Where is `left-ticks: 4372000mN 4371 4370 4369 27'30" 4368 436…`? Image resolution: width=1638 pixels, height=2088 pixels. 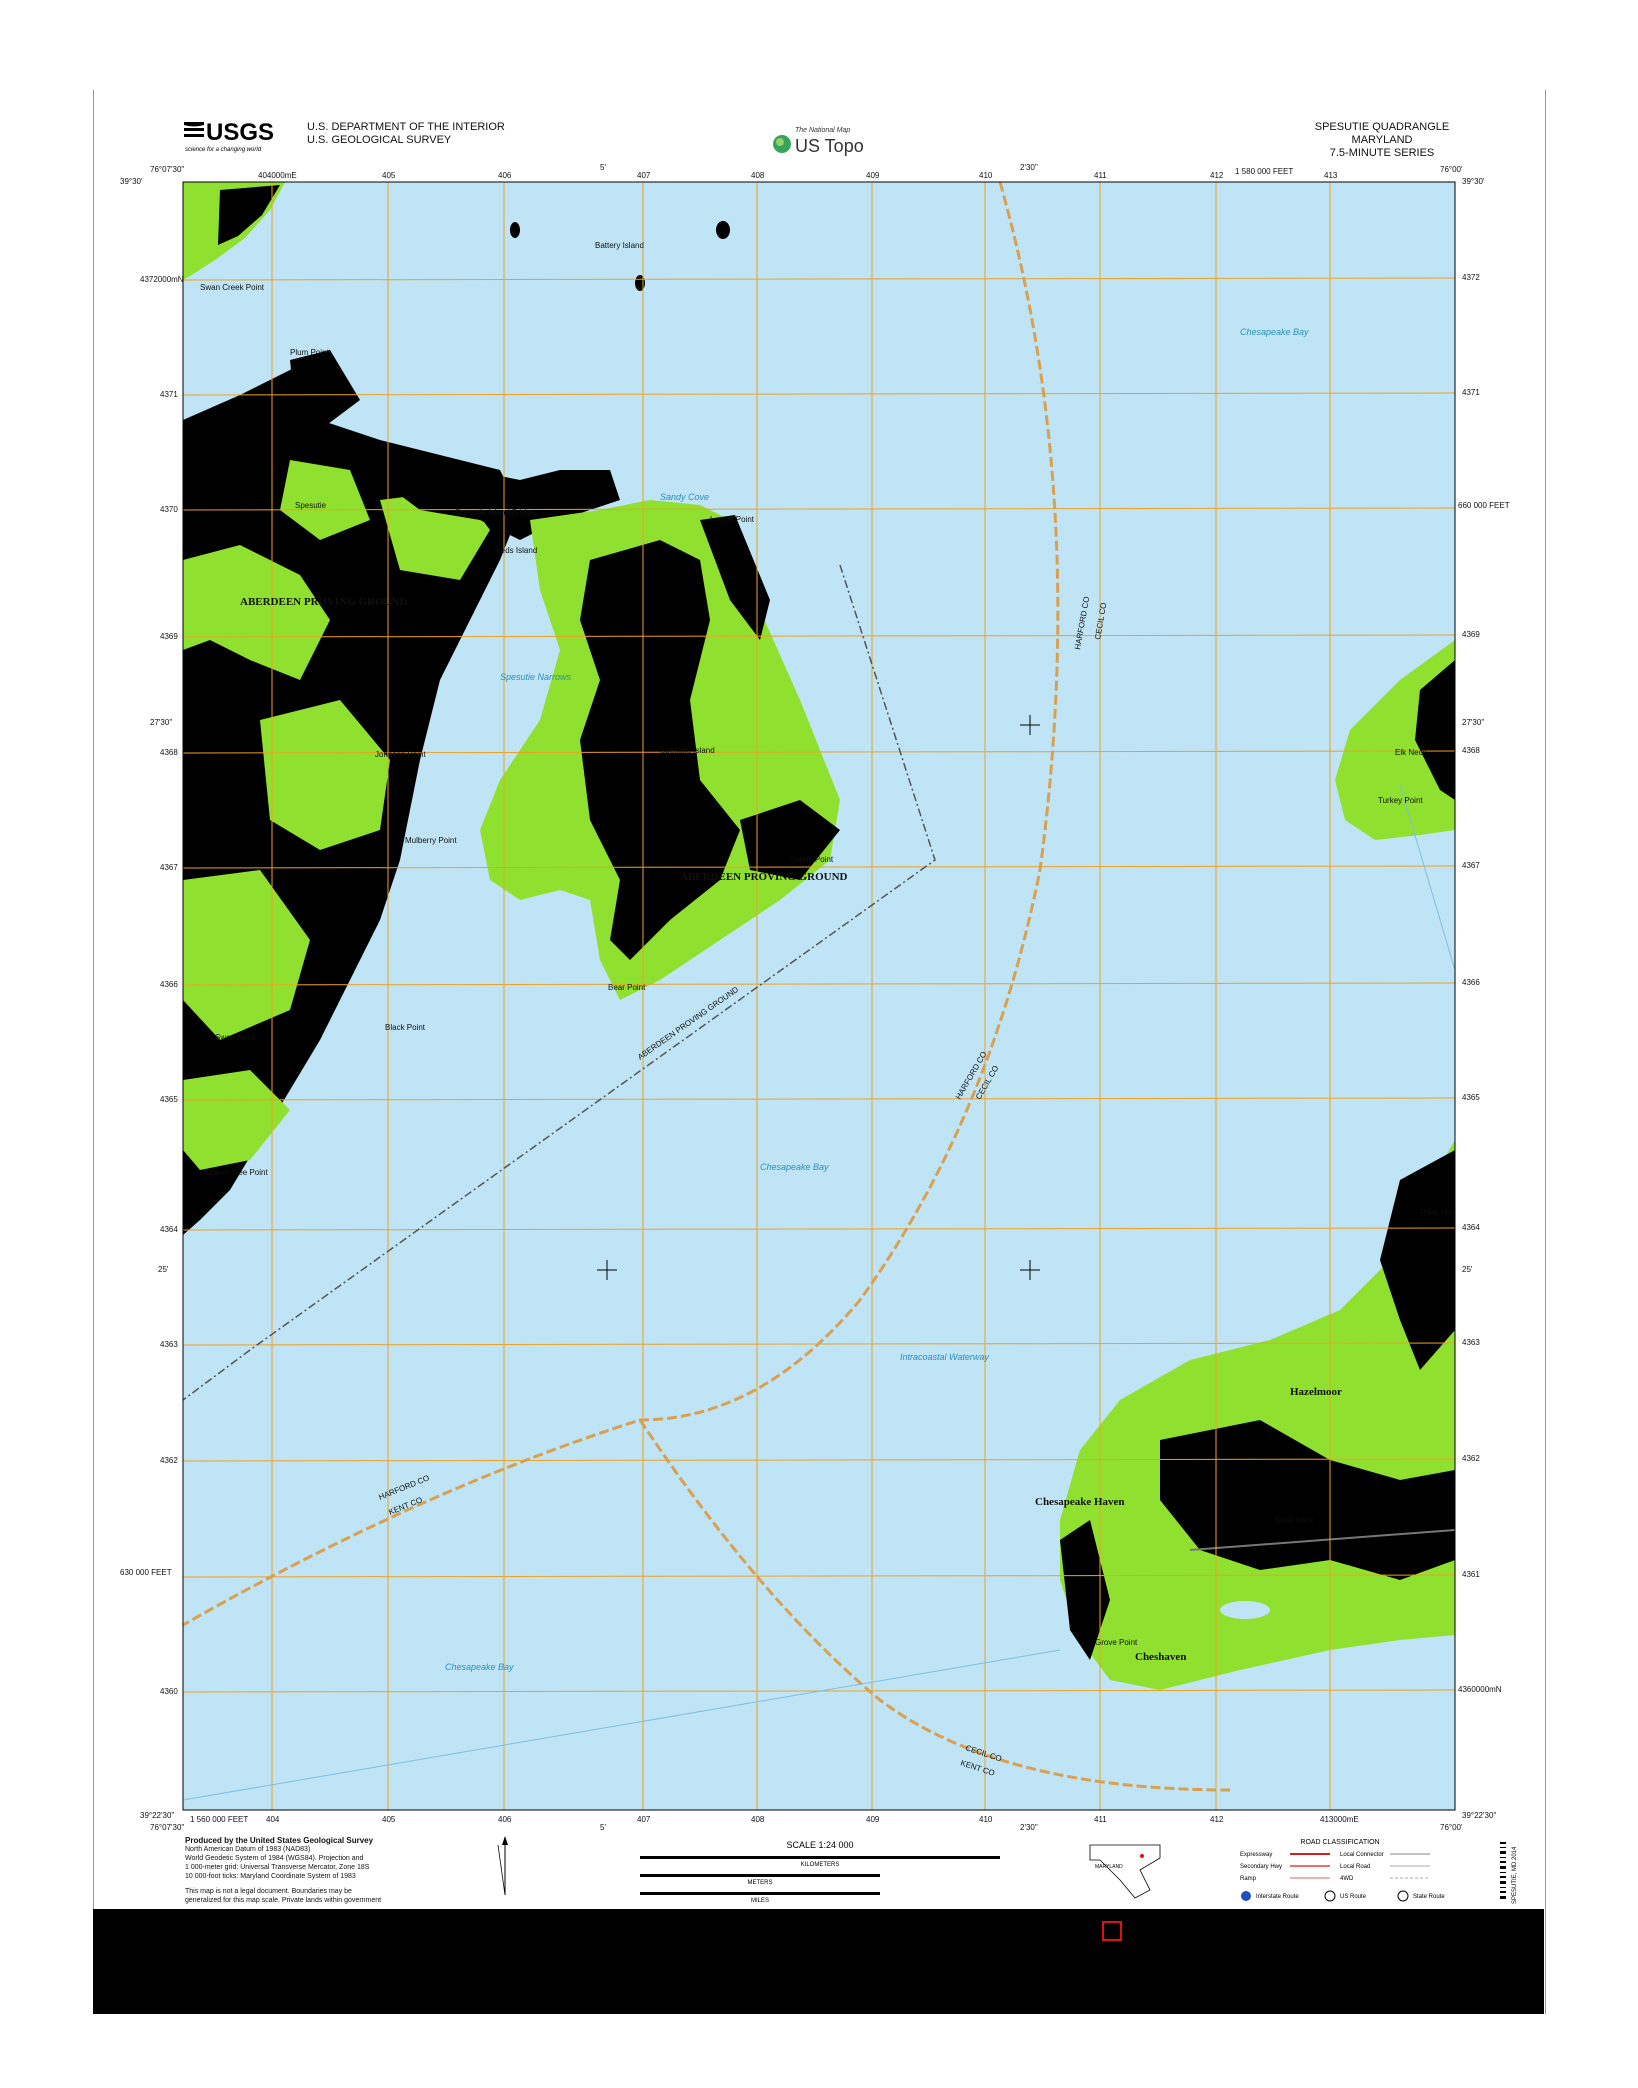 left-ticks: 4372000mN 4371 4370 4369 27'30" 4368 436… is located at coordinates (152, 985).